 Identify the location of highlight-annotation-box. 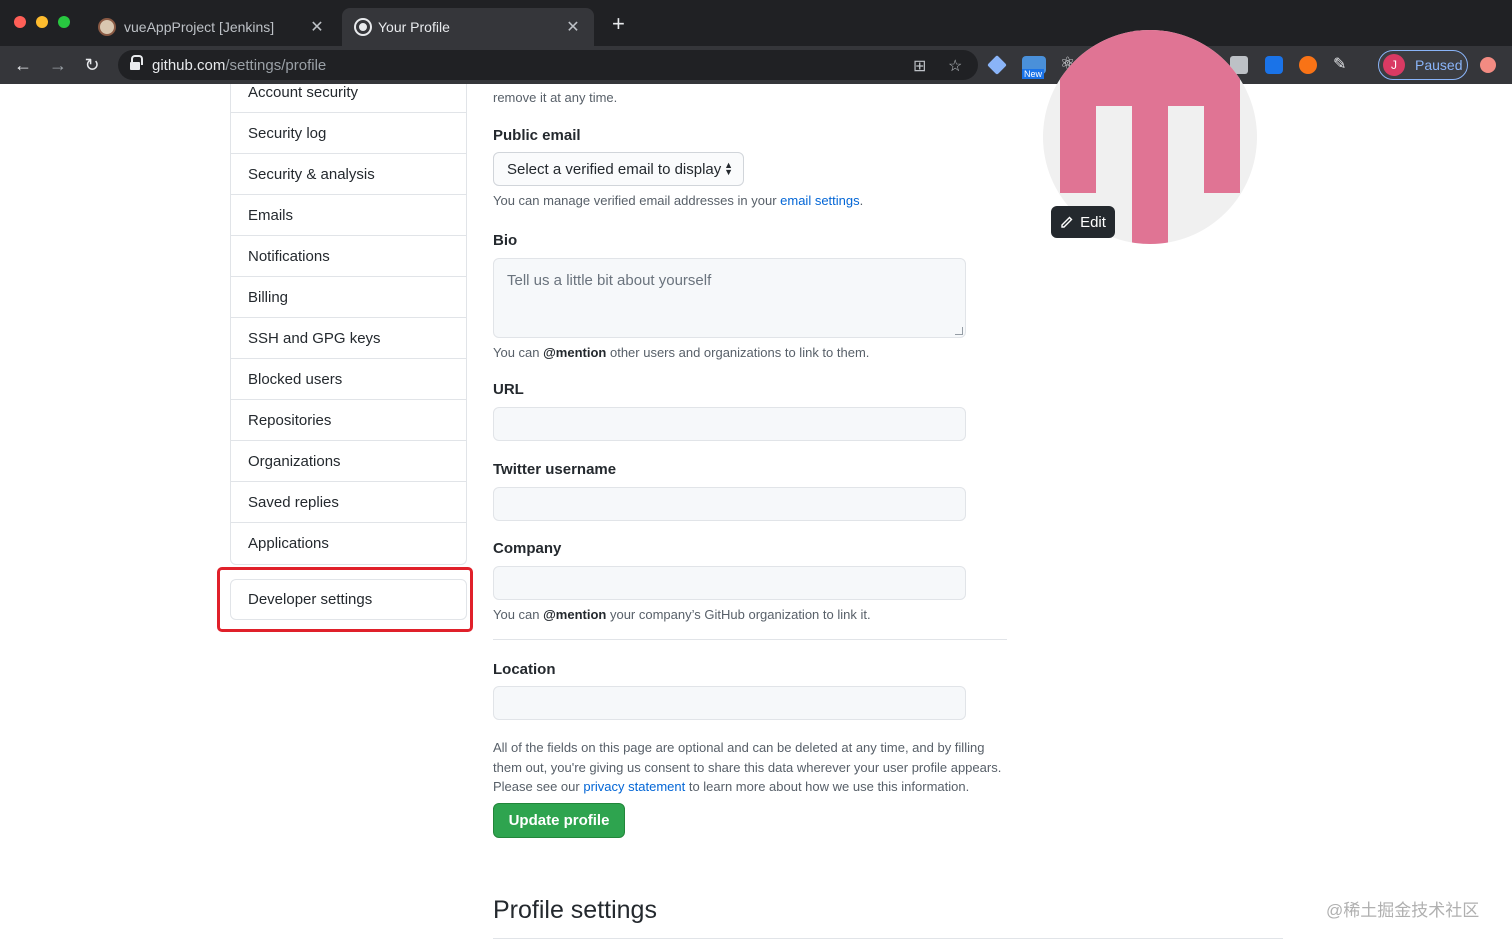
(345, 599).